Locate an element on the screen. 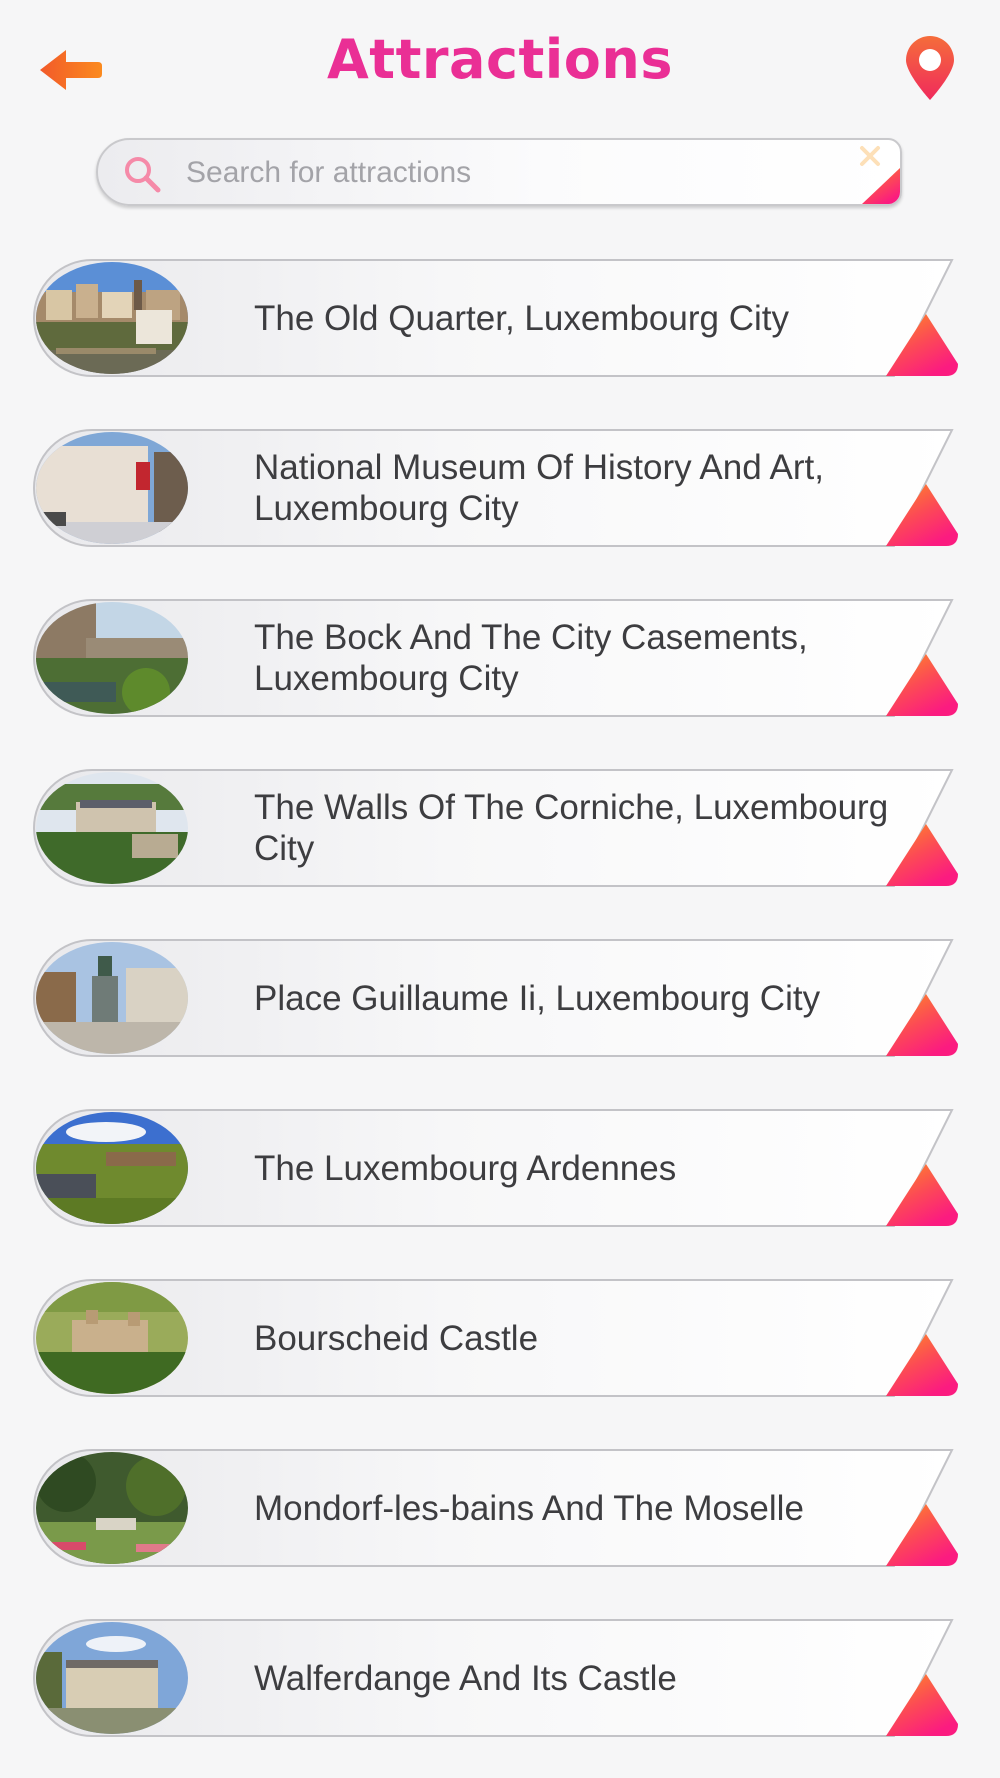 This screenshot has height=1778, width=1000. attraction-name: Bourscheid Castle is located at coordinates (396, 1338).